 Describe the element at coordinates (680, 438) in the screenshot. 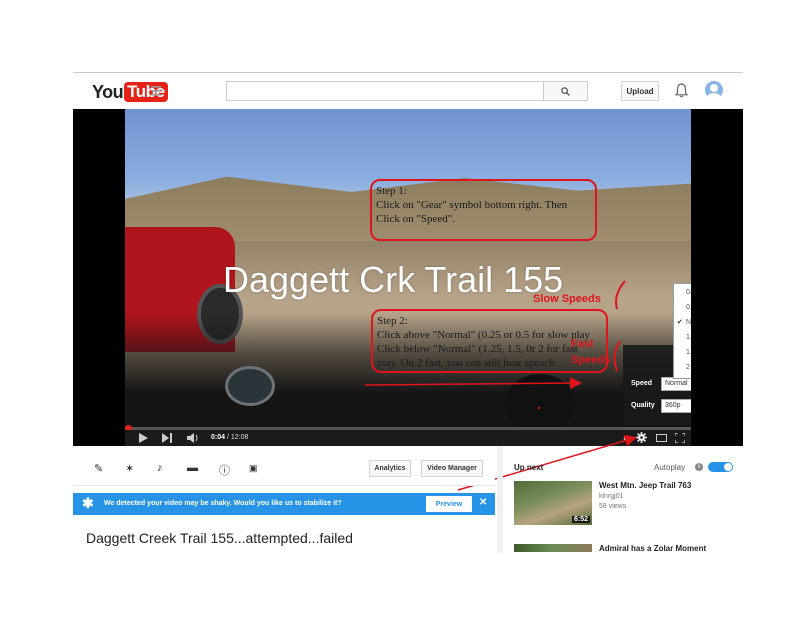

I see `fullscreen-icon` at that location.